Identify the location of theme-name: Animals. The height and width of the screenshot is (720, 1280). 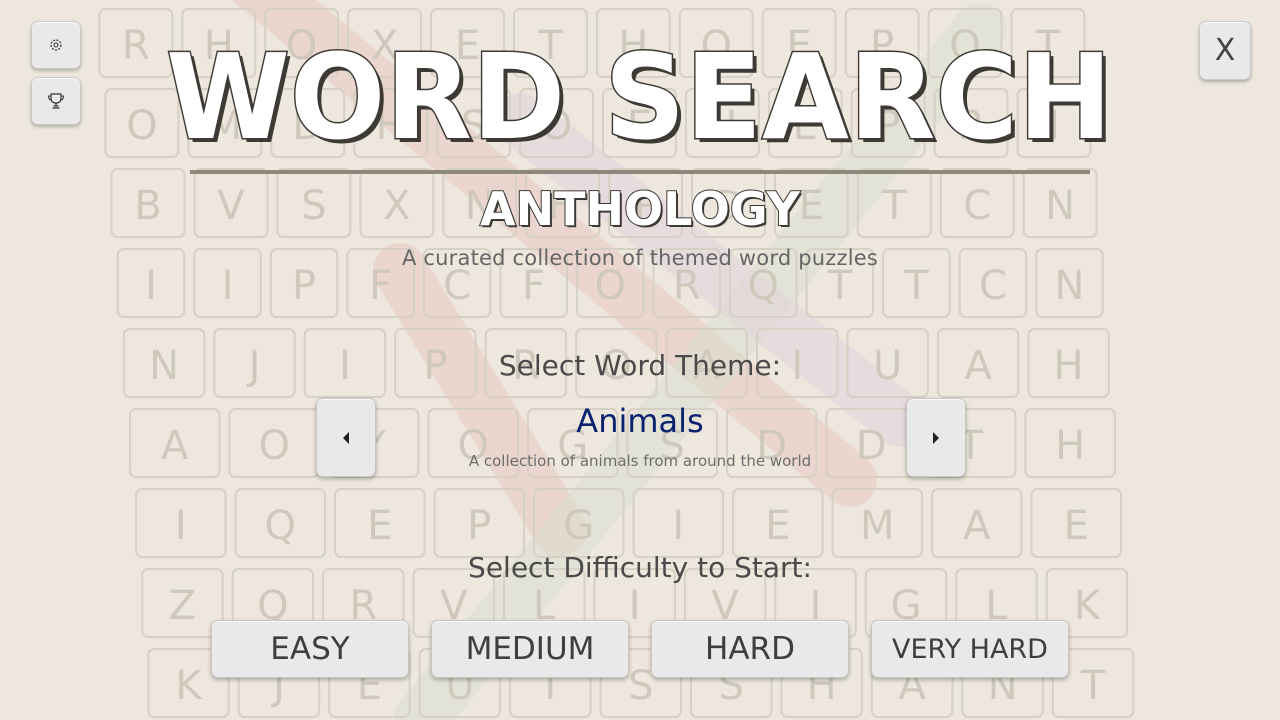
(640, 421).